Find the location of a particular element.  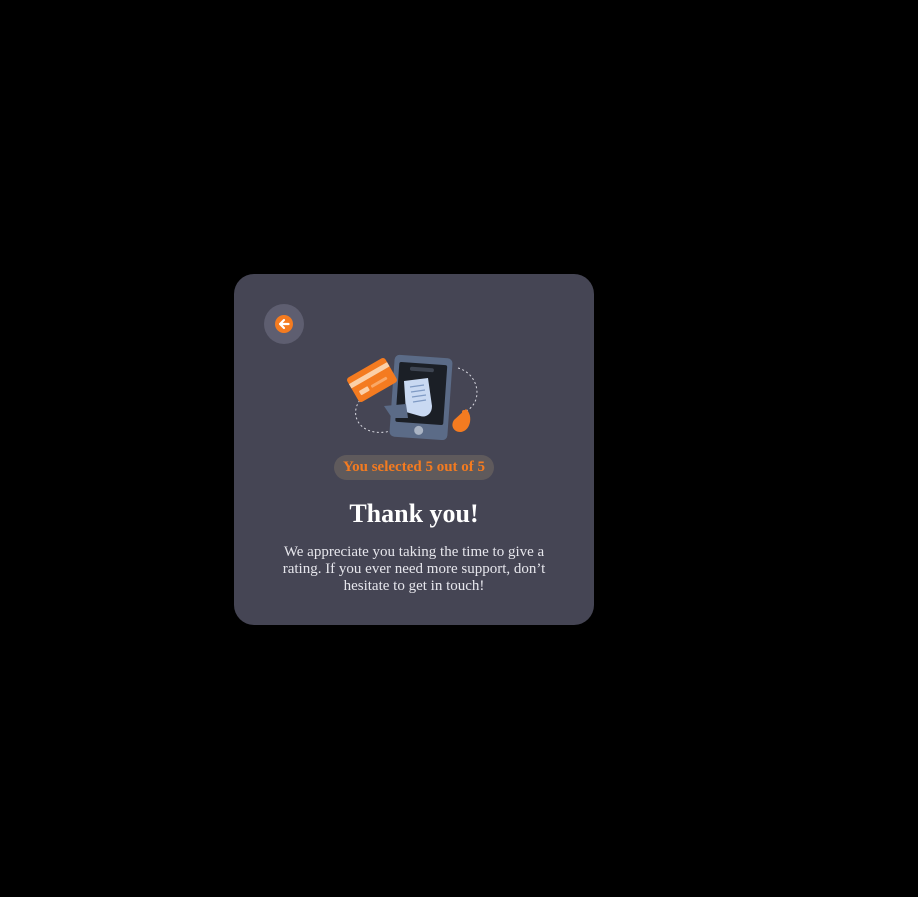

rating-badge: You selected 5 out of 5 is located at coordinates (414, 467).